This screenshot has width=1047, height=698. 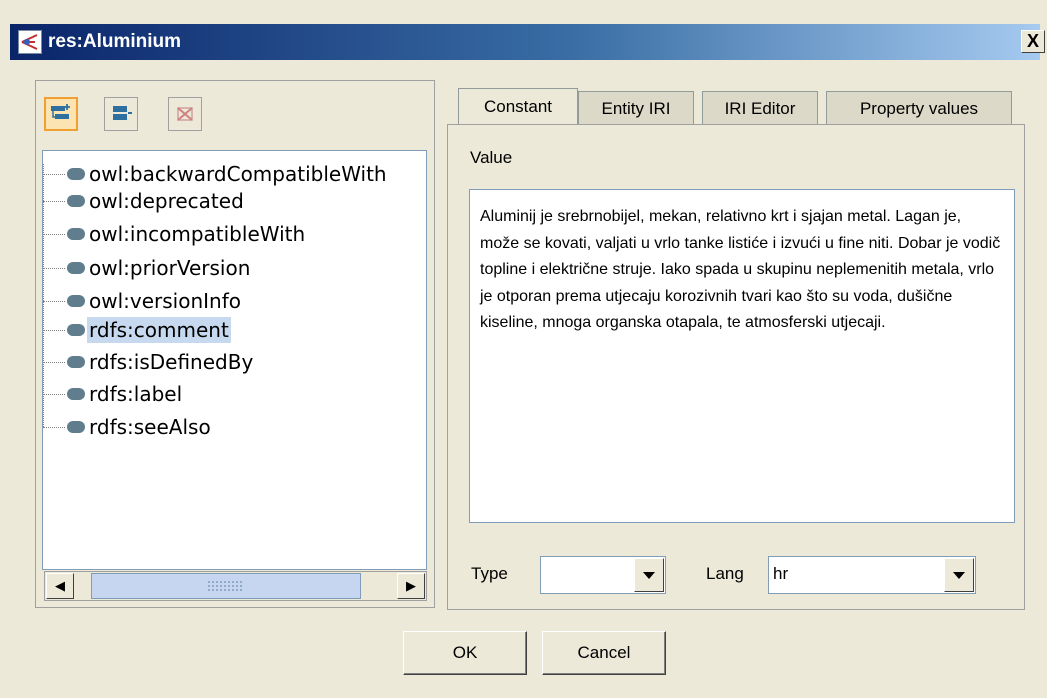 I want to click on tab-label: IRI Editor, so click(x=760, y=108).